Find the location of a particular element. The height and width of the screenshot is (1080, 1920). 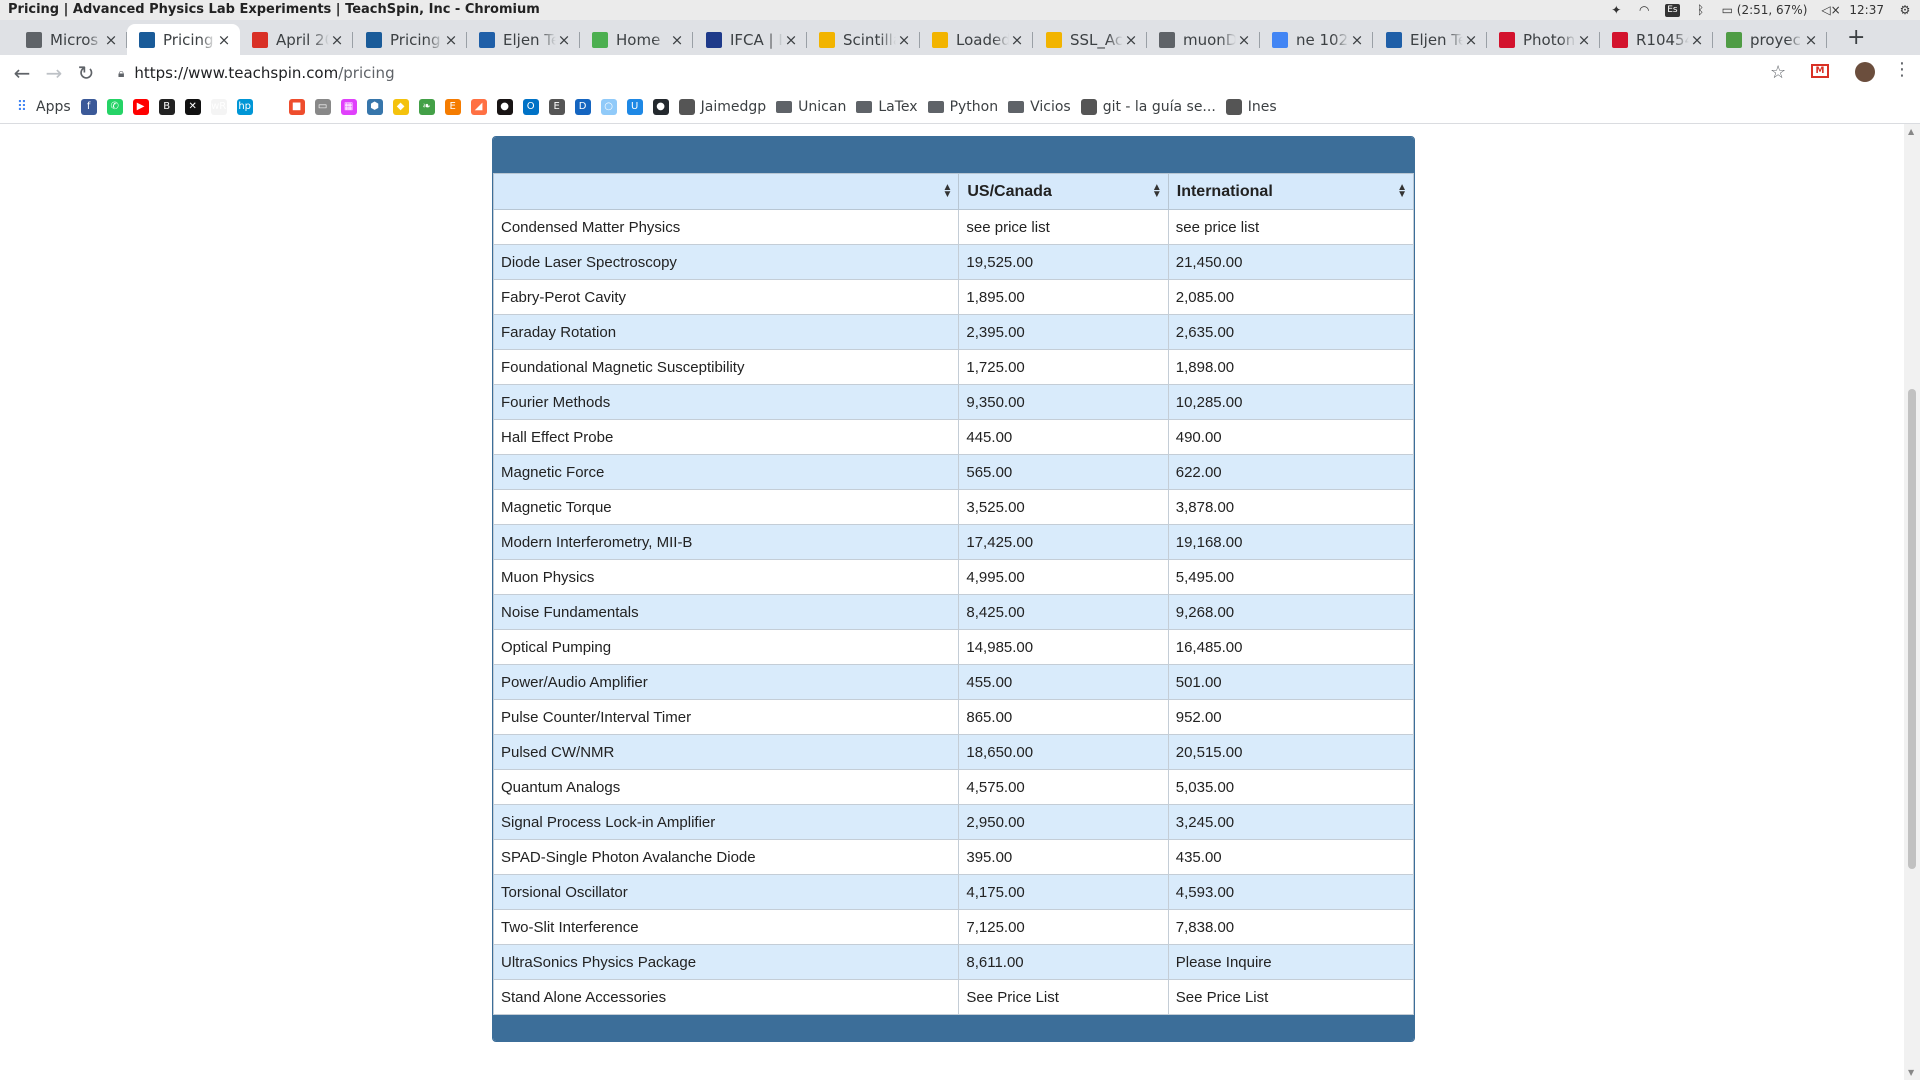

bookmark-link: Vicios is located at coordinates (1039, 107).